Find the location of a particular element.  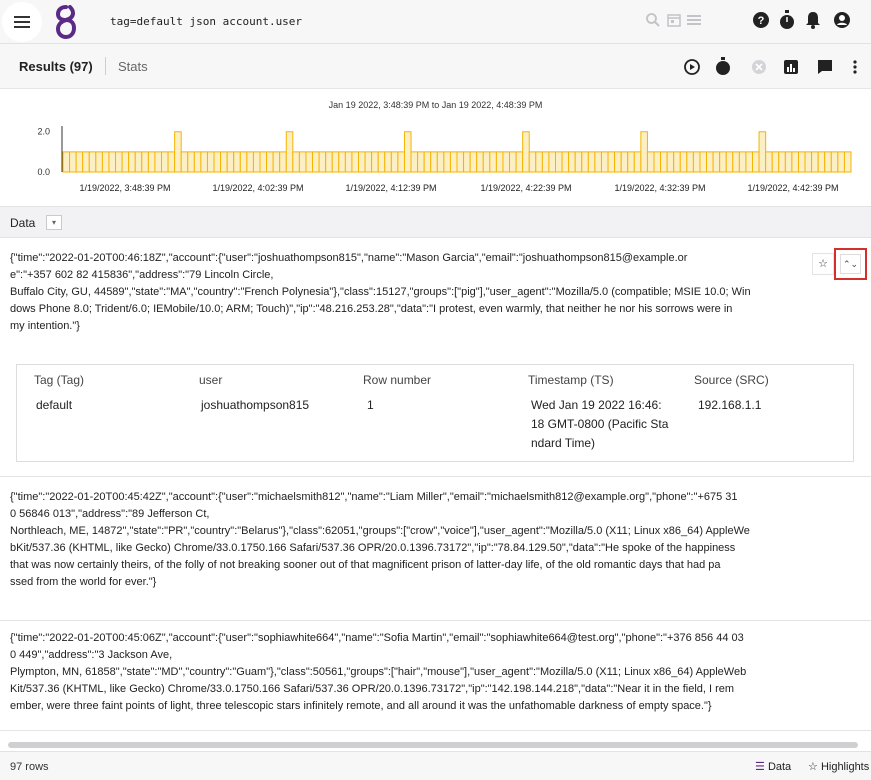

comment-icon is located at coordinates (825, 67).